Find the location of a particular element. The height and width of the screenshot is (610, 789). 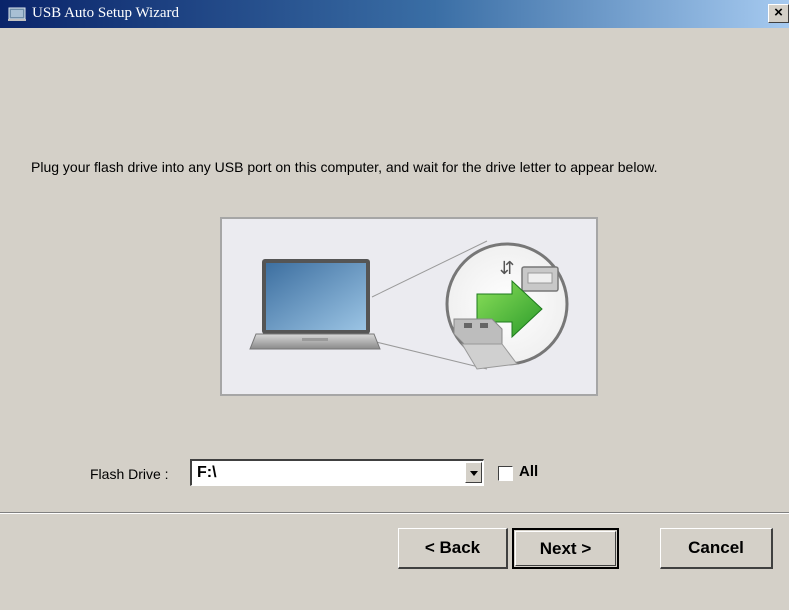

app-icon is located at coordinates (17, 14).